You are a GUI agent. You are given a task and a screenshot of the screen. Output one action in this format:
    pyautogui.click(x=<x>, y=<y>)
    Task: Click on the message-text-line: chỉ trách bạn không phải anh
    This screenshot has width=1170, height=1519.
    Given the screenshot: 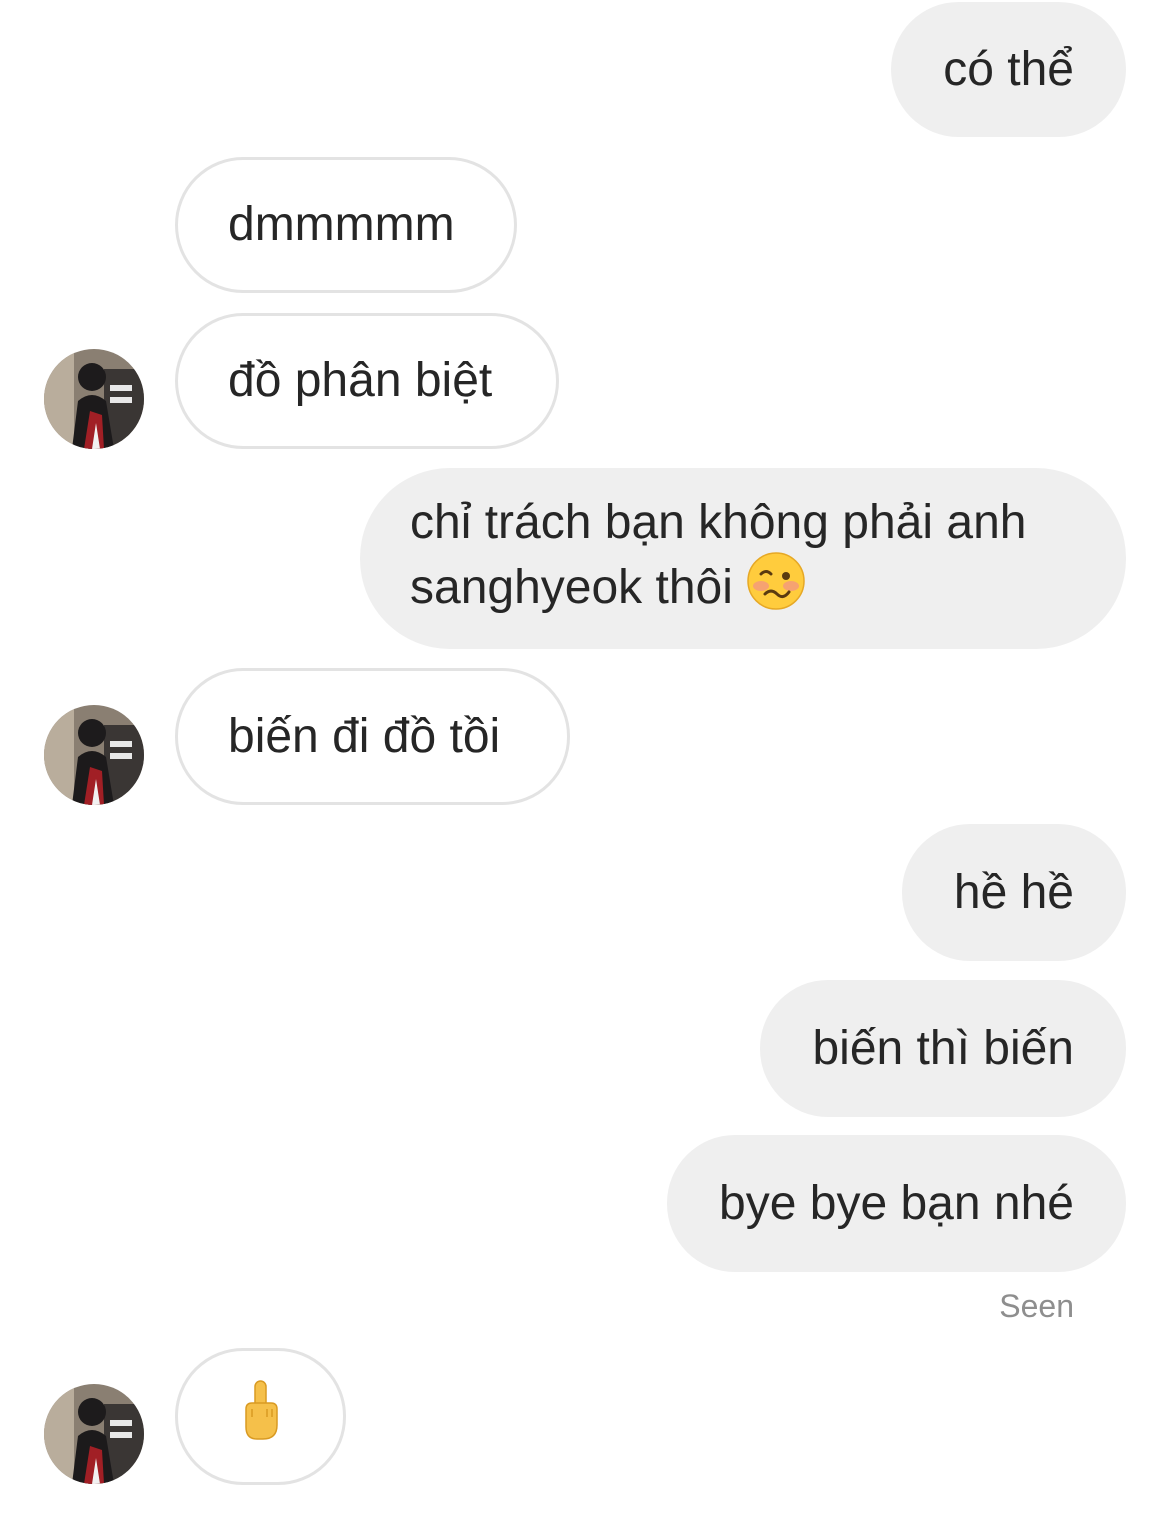 What is the action you would take?
    pyautogui.click(x=718, y=522)
    